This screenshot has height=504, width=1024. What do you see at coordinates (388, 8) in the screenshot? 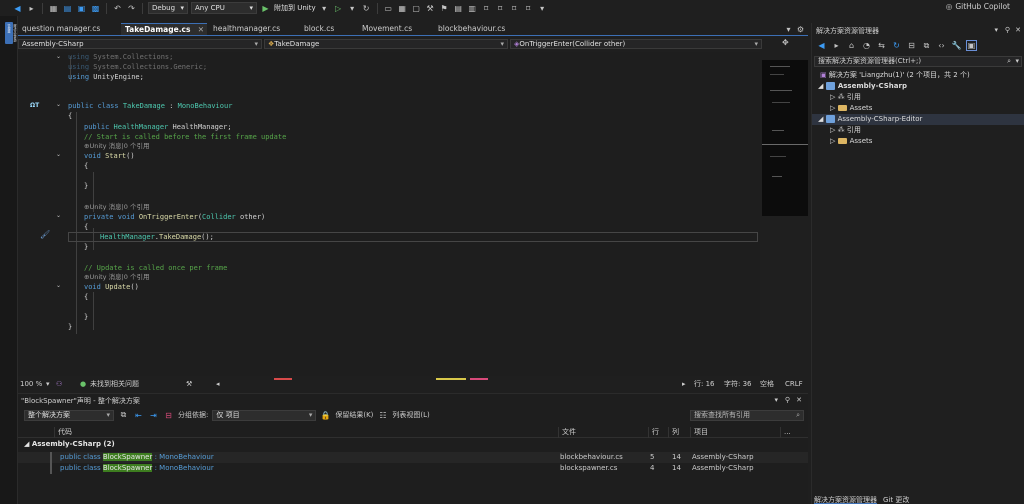
I see `folder-icon: ▭` at bounding box center [388, 8].